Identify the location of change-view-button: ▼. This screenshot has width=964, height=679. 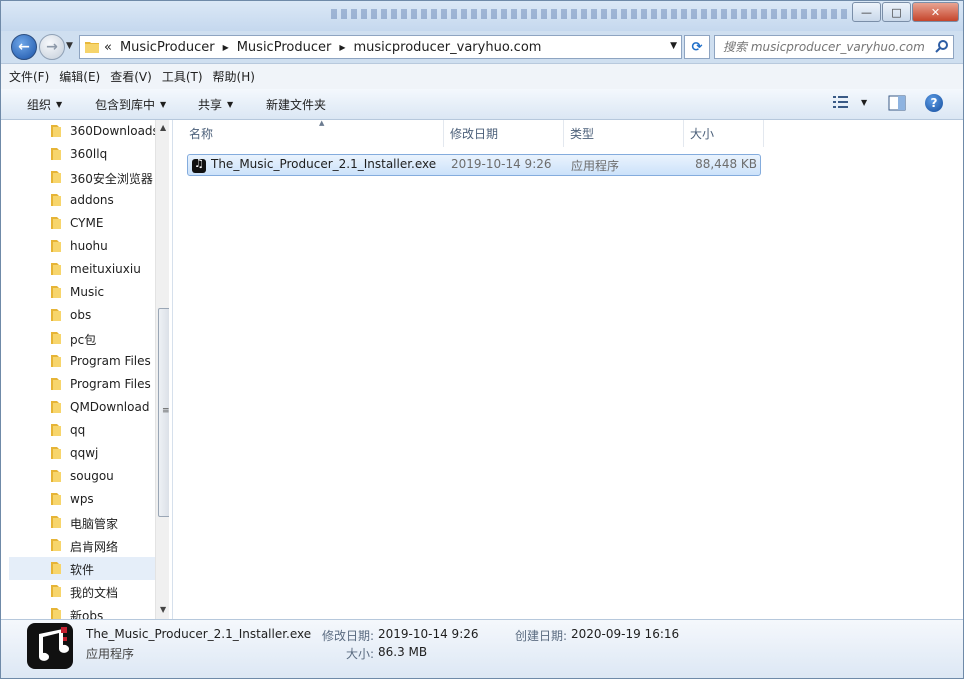
(850, 102).